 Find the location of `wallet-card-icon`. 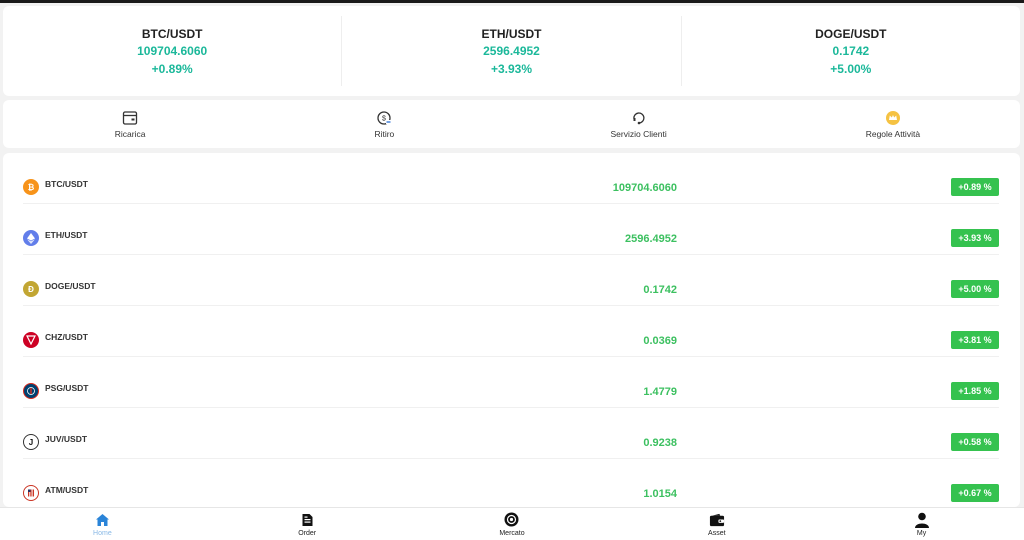

wallet-card-icon is located at coordinates (130, 118).